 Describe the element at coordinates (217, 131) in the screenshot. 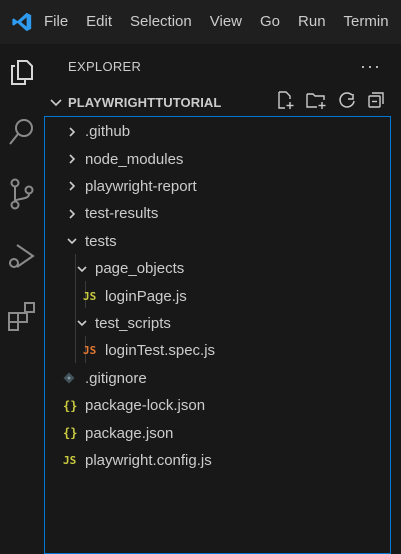

I see `tree-item-github: .github` at that location.